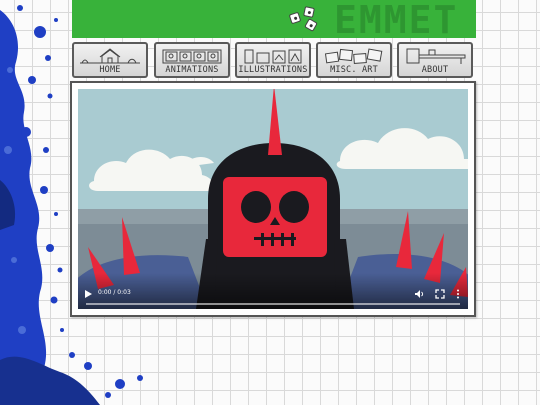 The height and width of the screenshot is (405, 540). What do you see at coordinates (435, 70) in the screenshot?
I see `nav-about-label: ABOUT` at bounding box center [435, 70].